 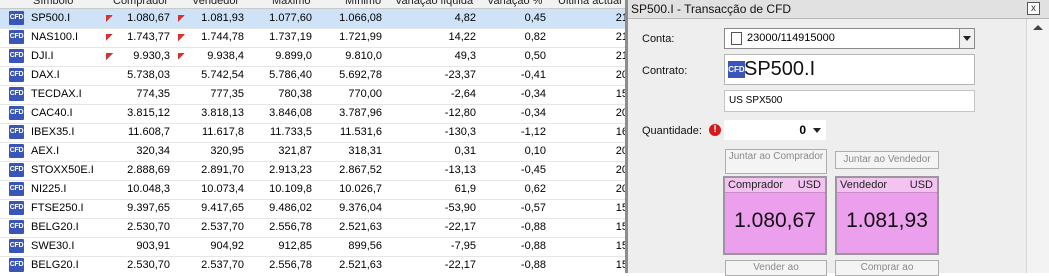 I want to click on buyer-cell: 5.738,03, so click(x=148, y=75).